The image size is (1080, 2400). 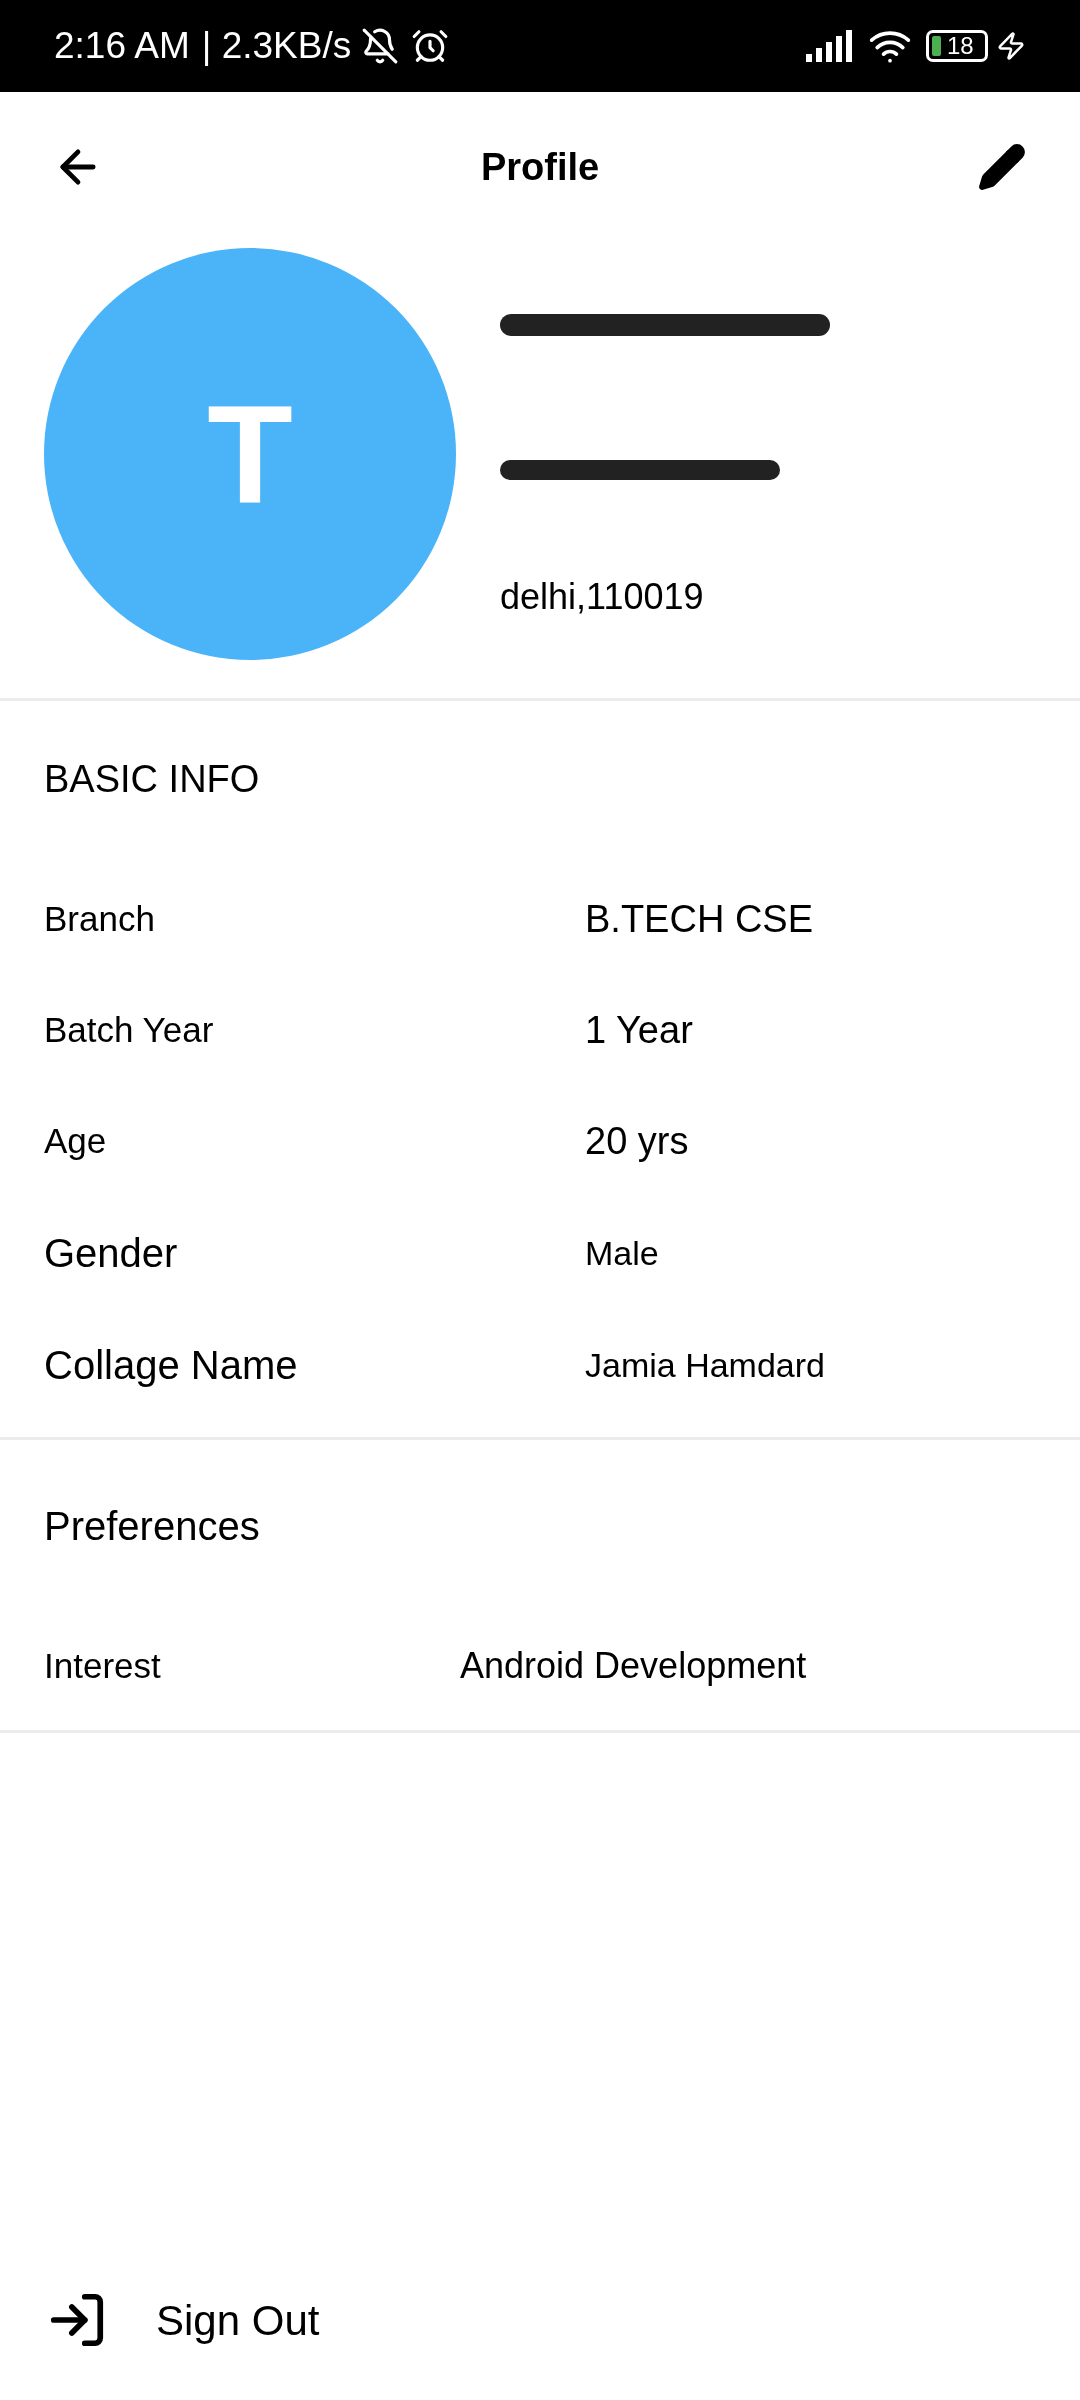 I want to click on network-speed: | 2.3KB/s, so click(x=276, y=46).